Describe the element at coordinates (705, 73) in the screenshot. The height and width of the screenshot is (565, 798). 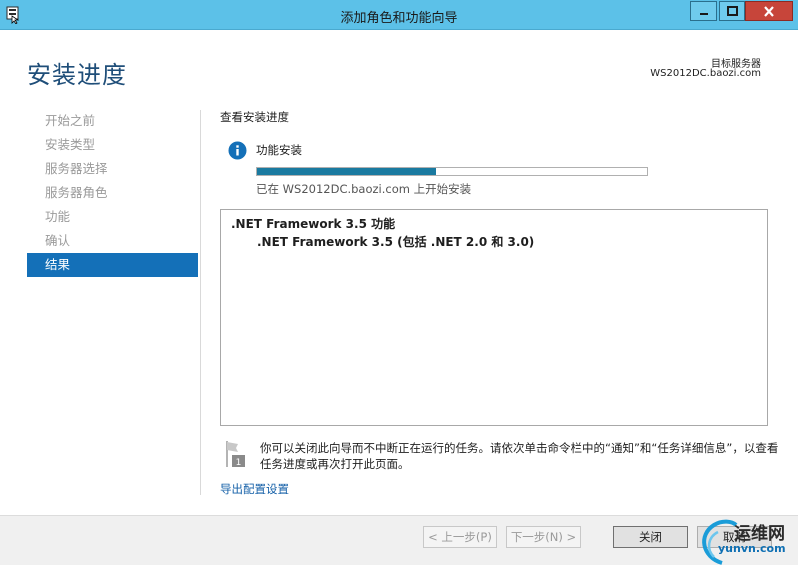
I see `target-server-name: WS2012DC.baozi.com` at that location.